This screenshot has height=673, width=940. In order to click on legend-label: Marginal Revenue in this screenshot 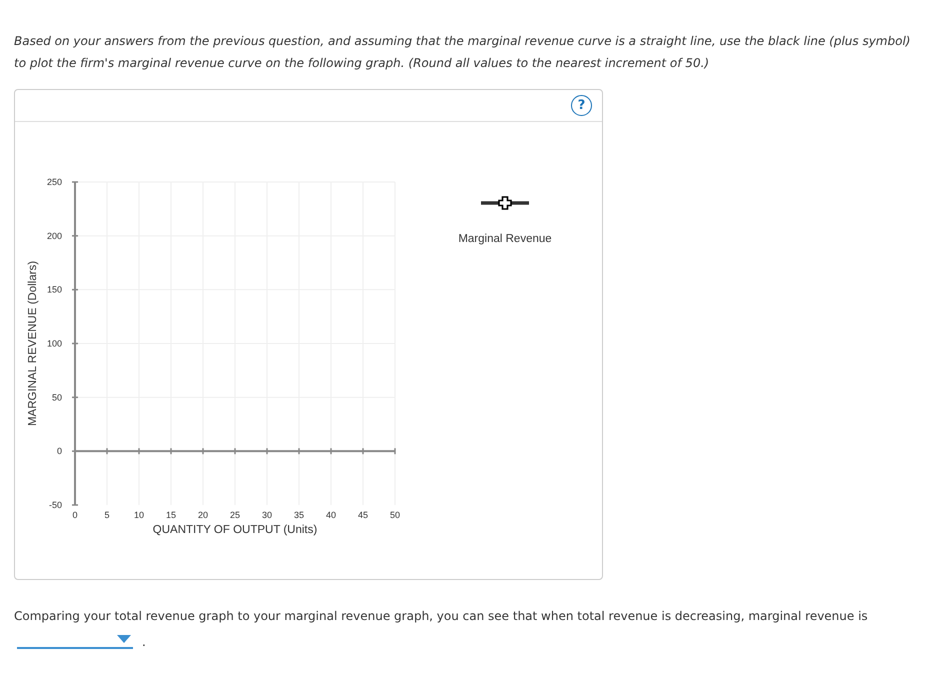, I will do `click(505, 239)`.